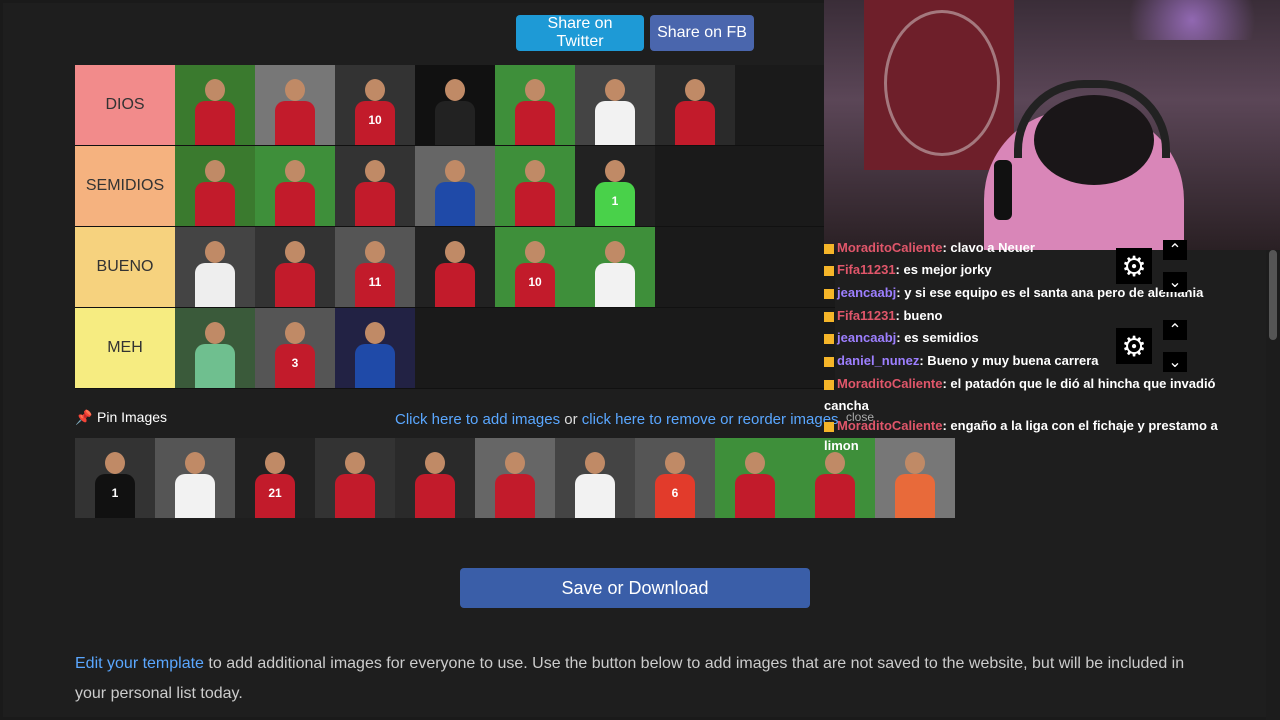  I want to click on chat-message: Fifa11231: es mejor jorky, so click(908, 269).